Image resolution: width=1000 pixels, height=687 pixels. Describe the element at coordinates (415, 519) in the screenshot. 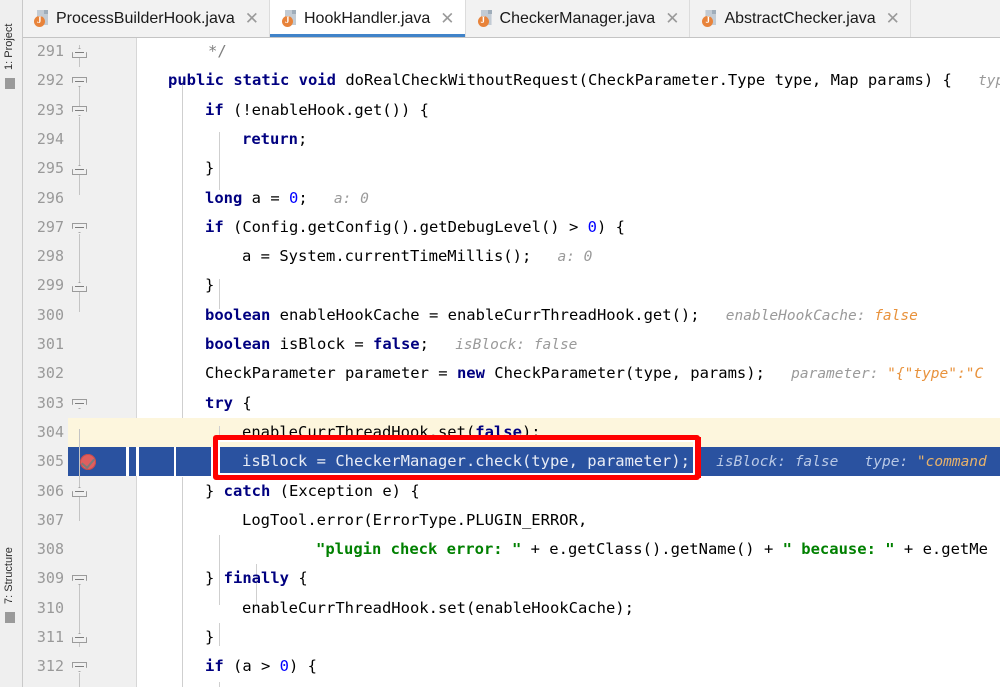

I see `line-content: LogTool.error(ErrorType.PLUGIN_ERROR,` at that location.